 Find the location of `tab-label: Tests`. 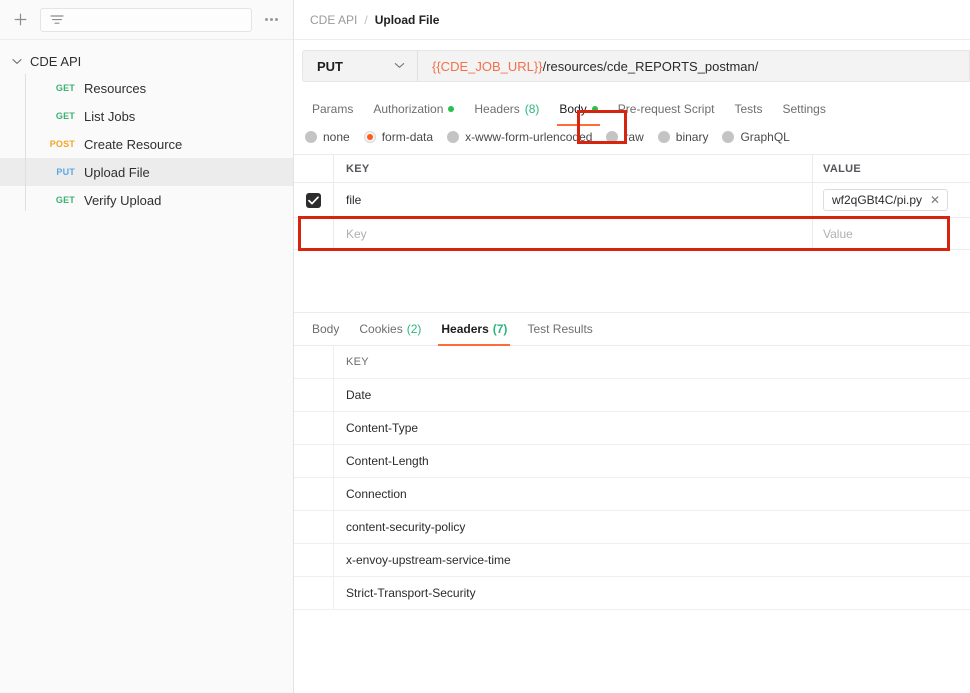

tab-label: Tests is located at coordinates (748, 109).